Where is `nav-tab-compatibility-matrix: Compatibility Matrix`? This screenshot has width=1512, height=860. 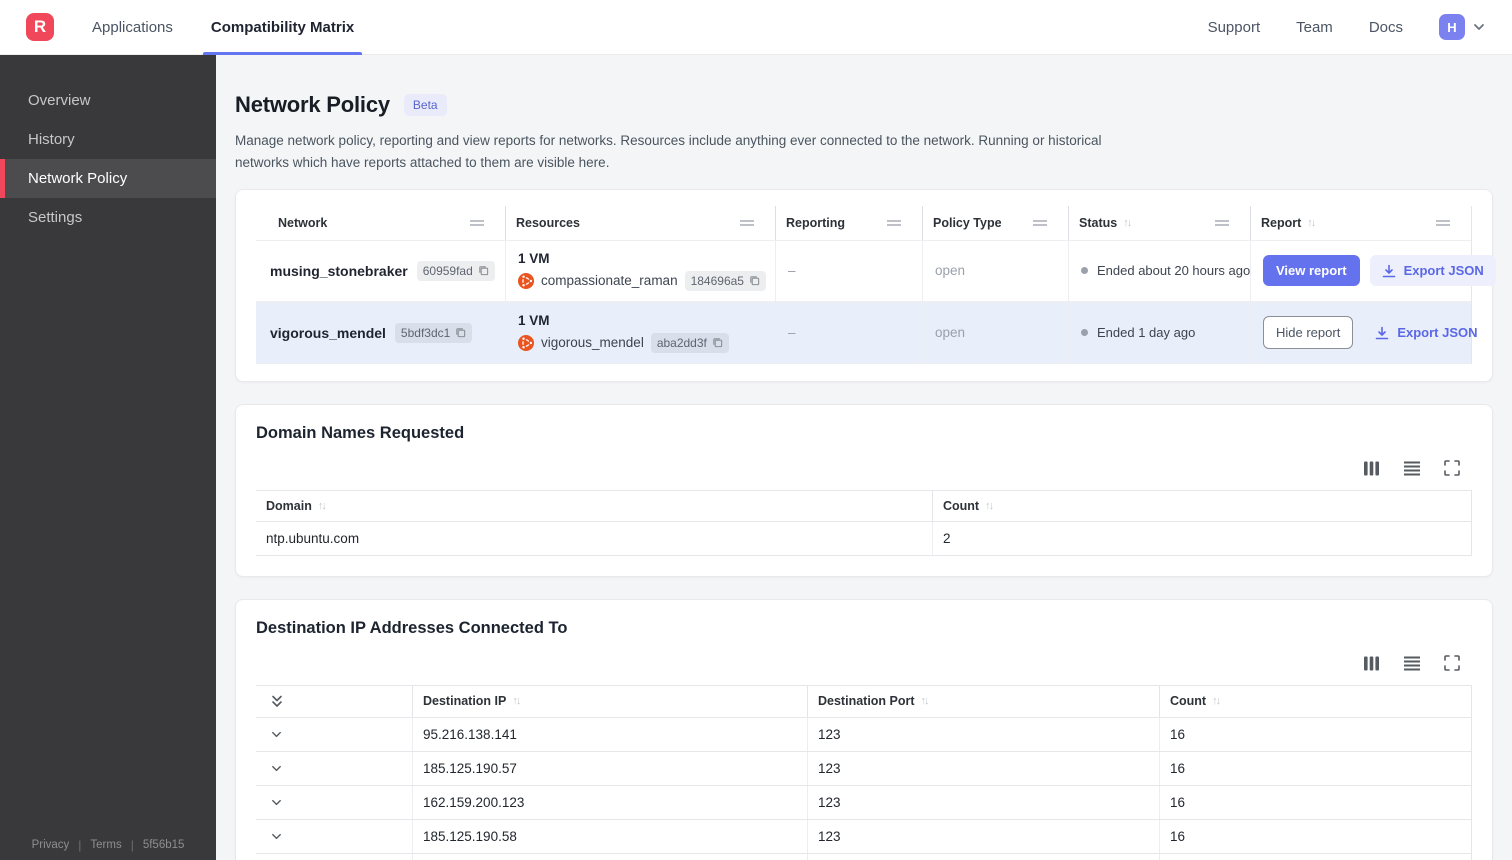
nav-tab-compatibility-matrix: Compatibility Matrix is located at coordinates (282, 27).